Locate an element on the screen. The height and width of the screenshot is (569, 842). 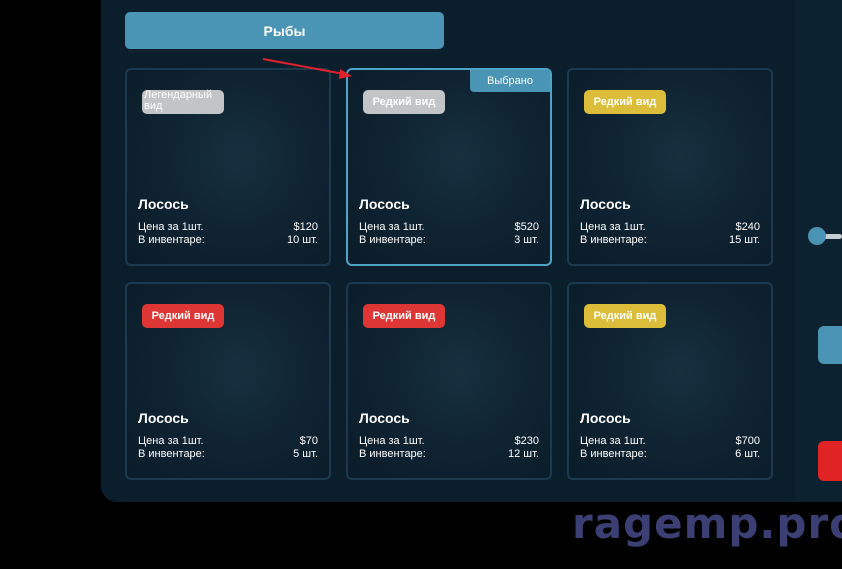
watermark-logo: ragemp.pro is located at coordinates (707, 523).